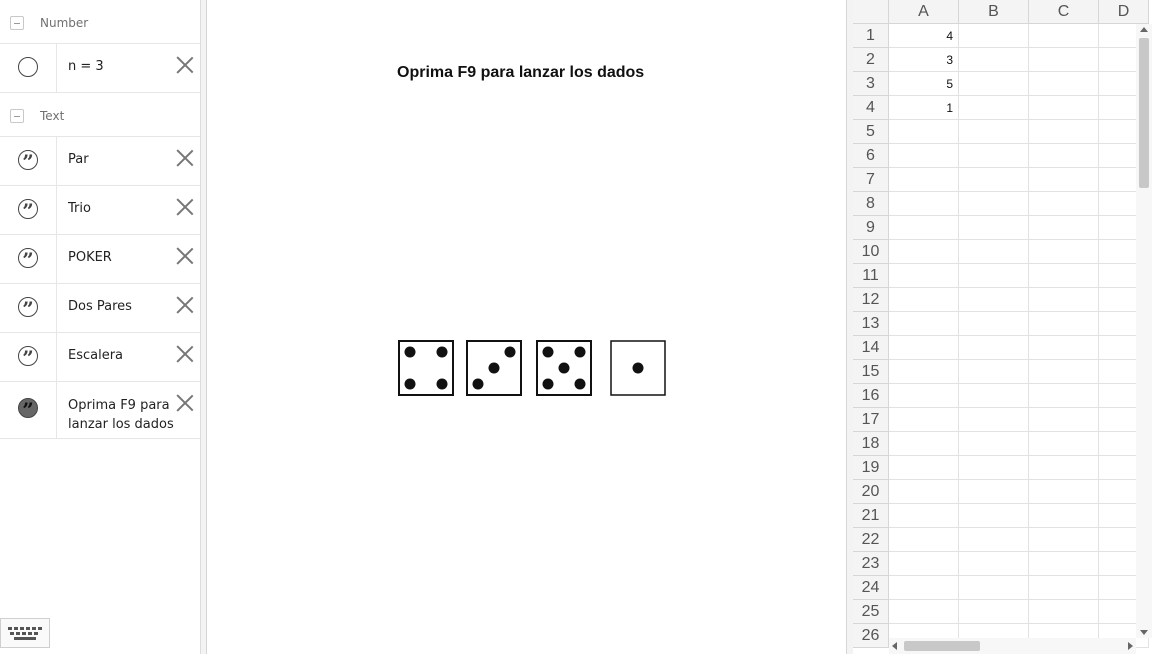 This screenshot has width=1152, height=654. Describe the element at coordinates (1064, 612) in the screenshot. I see `cell-c25` at that location.